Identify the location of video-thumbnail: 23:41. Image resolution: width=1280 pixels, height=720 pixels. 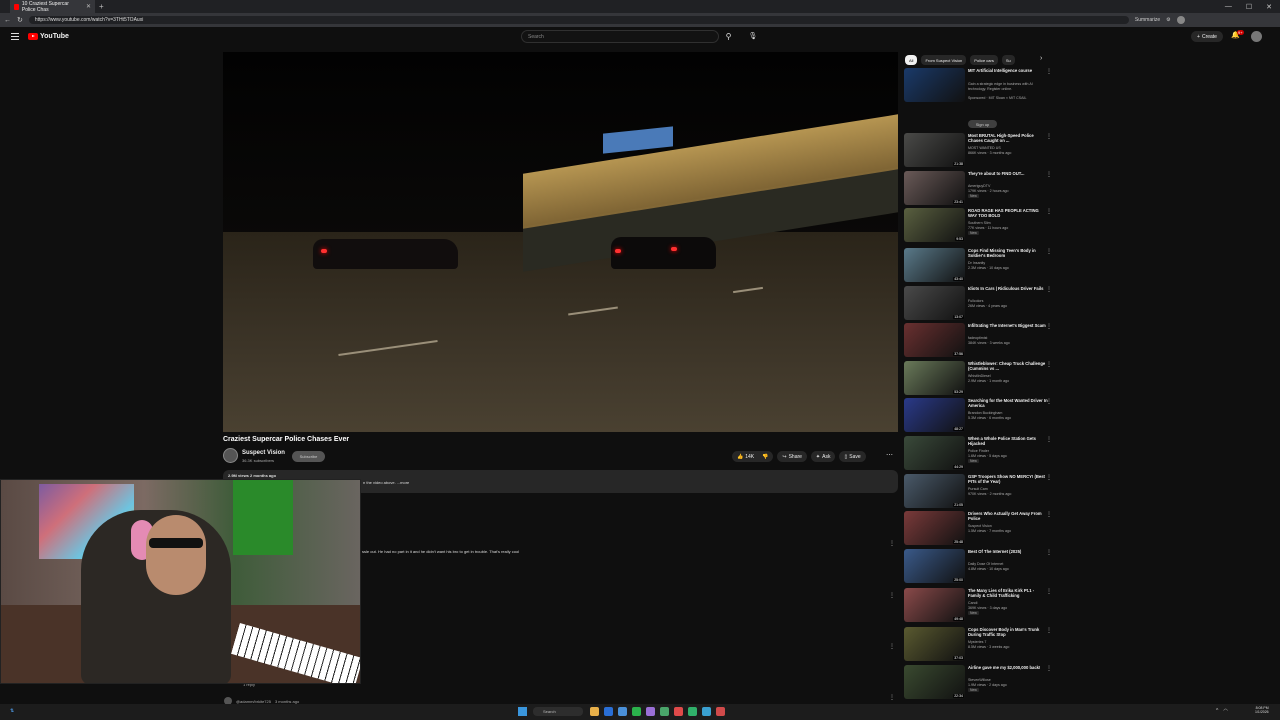
(934, 188).